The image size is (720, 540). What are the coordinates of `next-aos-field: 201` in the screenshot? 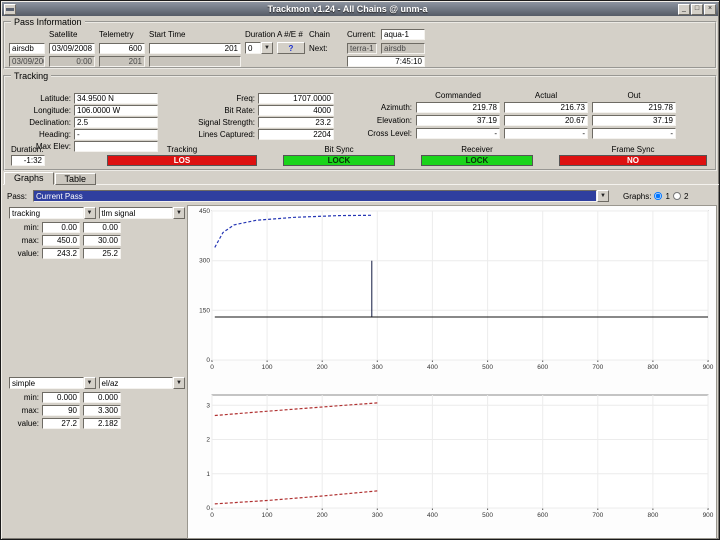 It's located at (122, 61).